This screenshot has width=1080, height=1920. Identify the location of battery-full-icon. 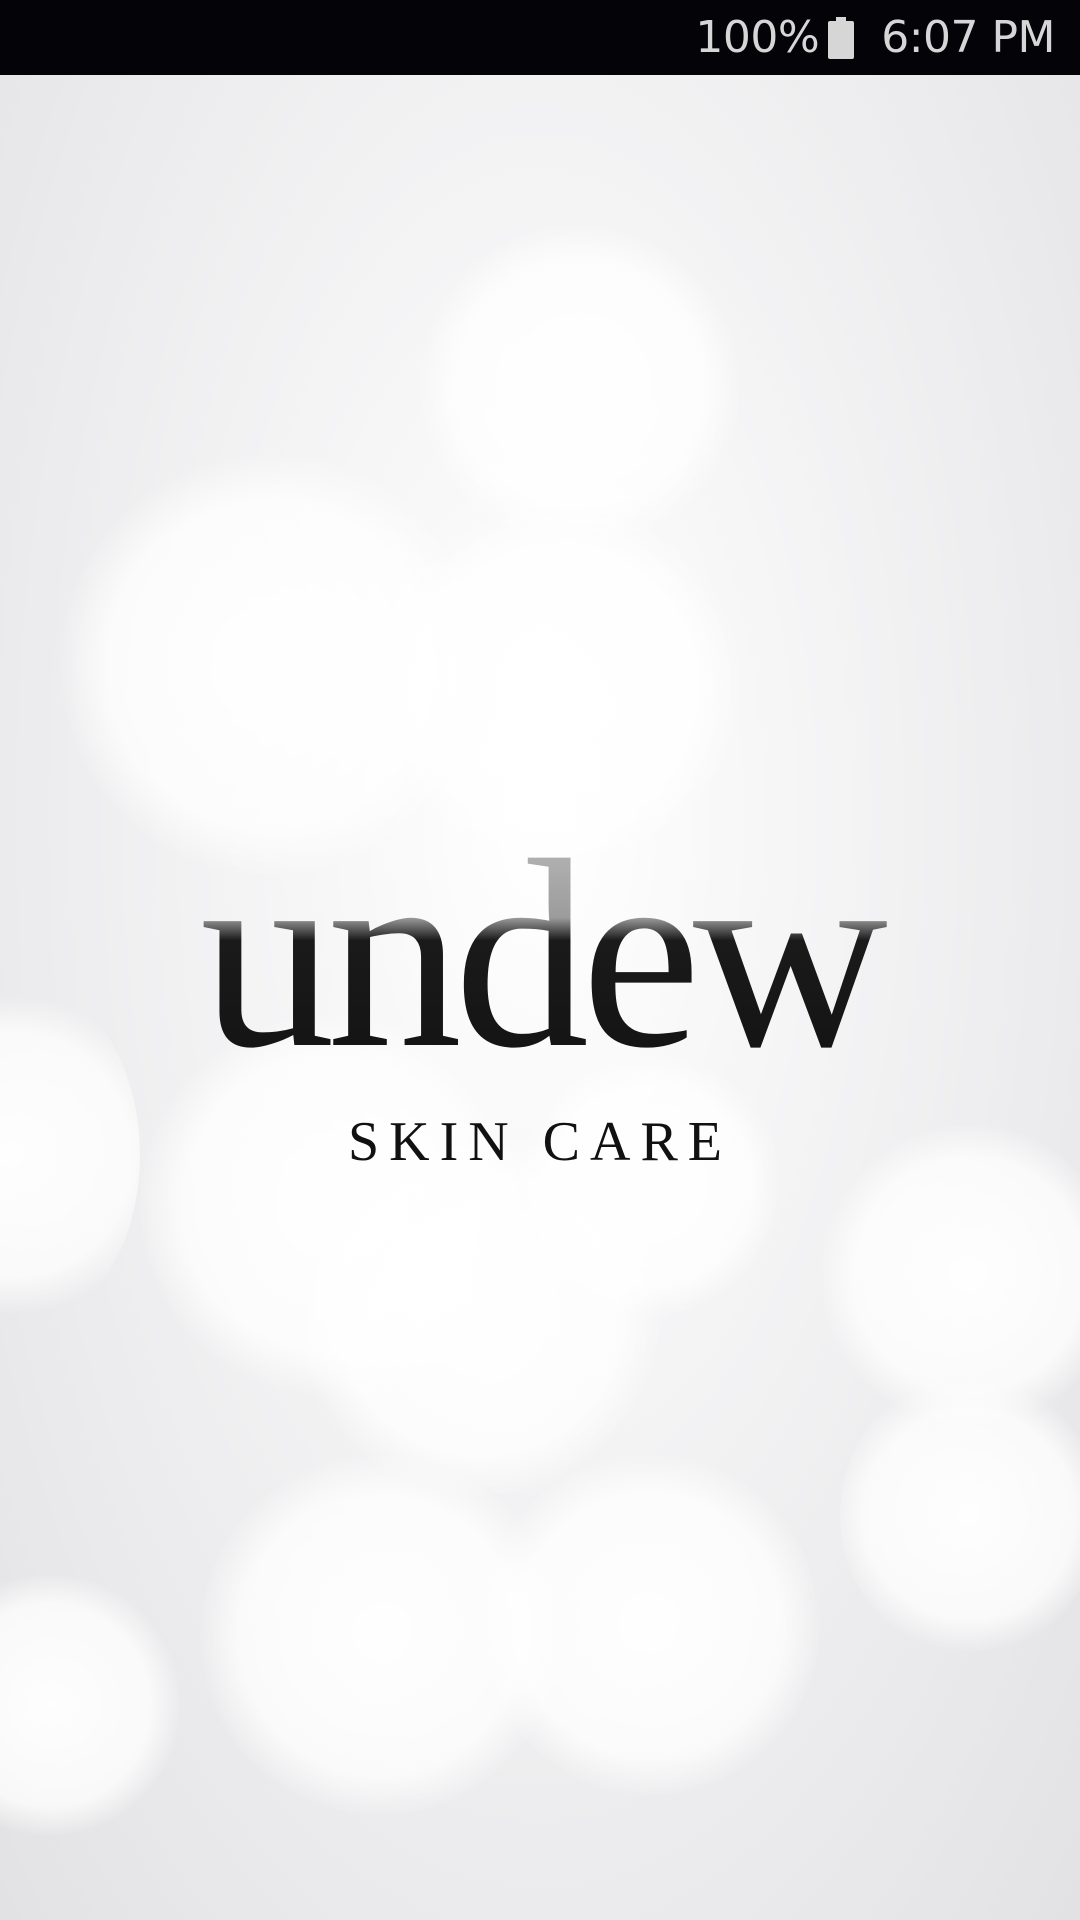
(841, 37).